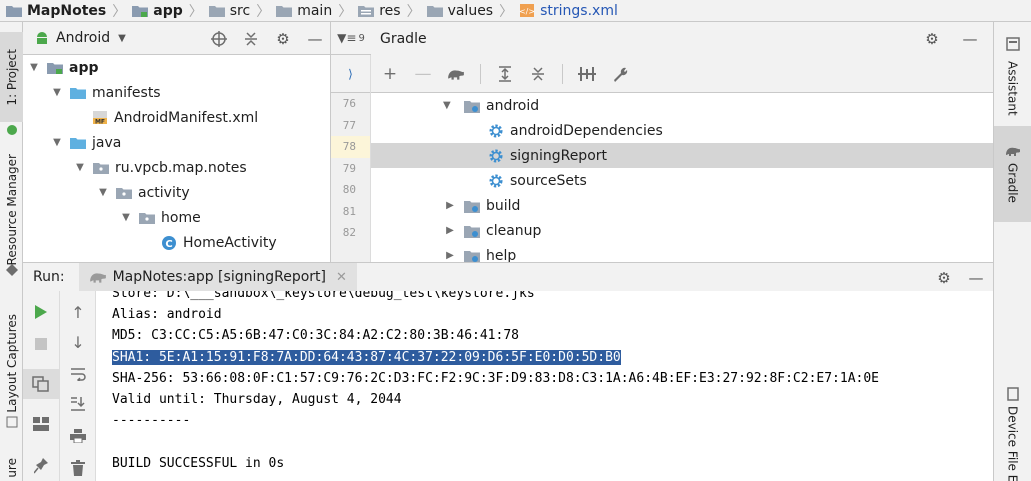  I want to click on tree-item-package-root: ▼ ru.vpcb.map.notes, so click(176, 167).